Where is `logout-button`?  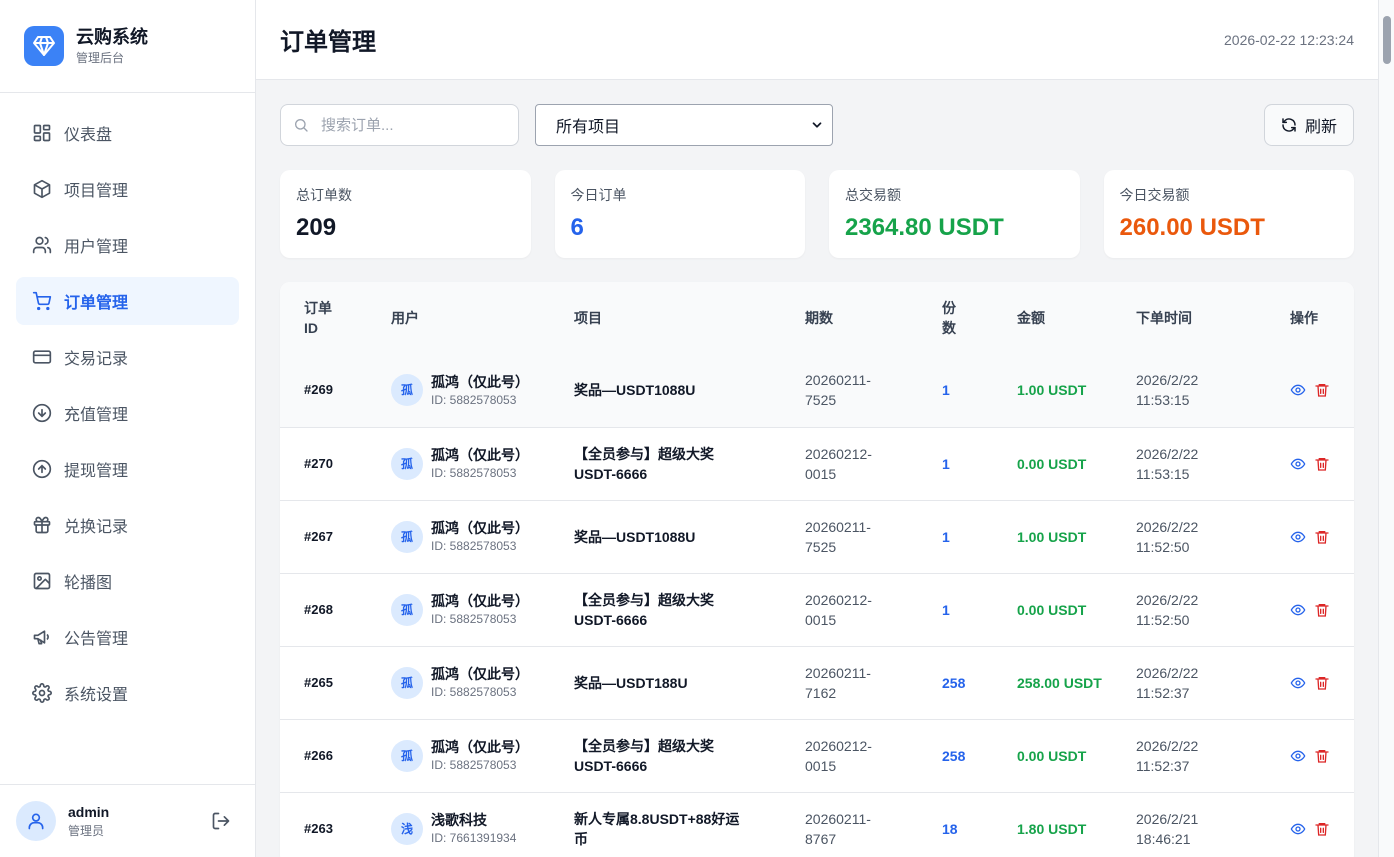
logout-button is located at coordinates (221, 821).